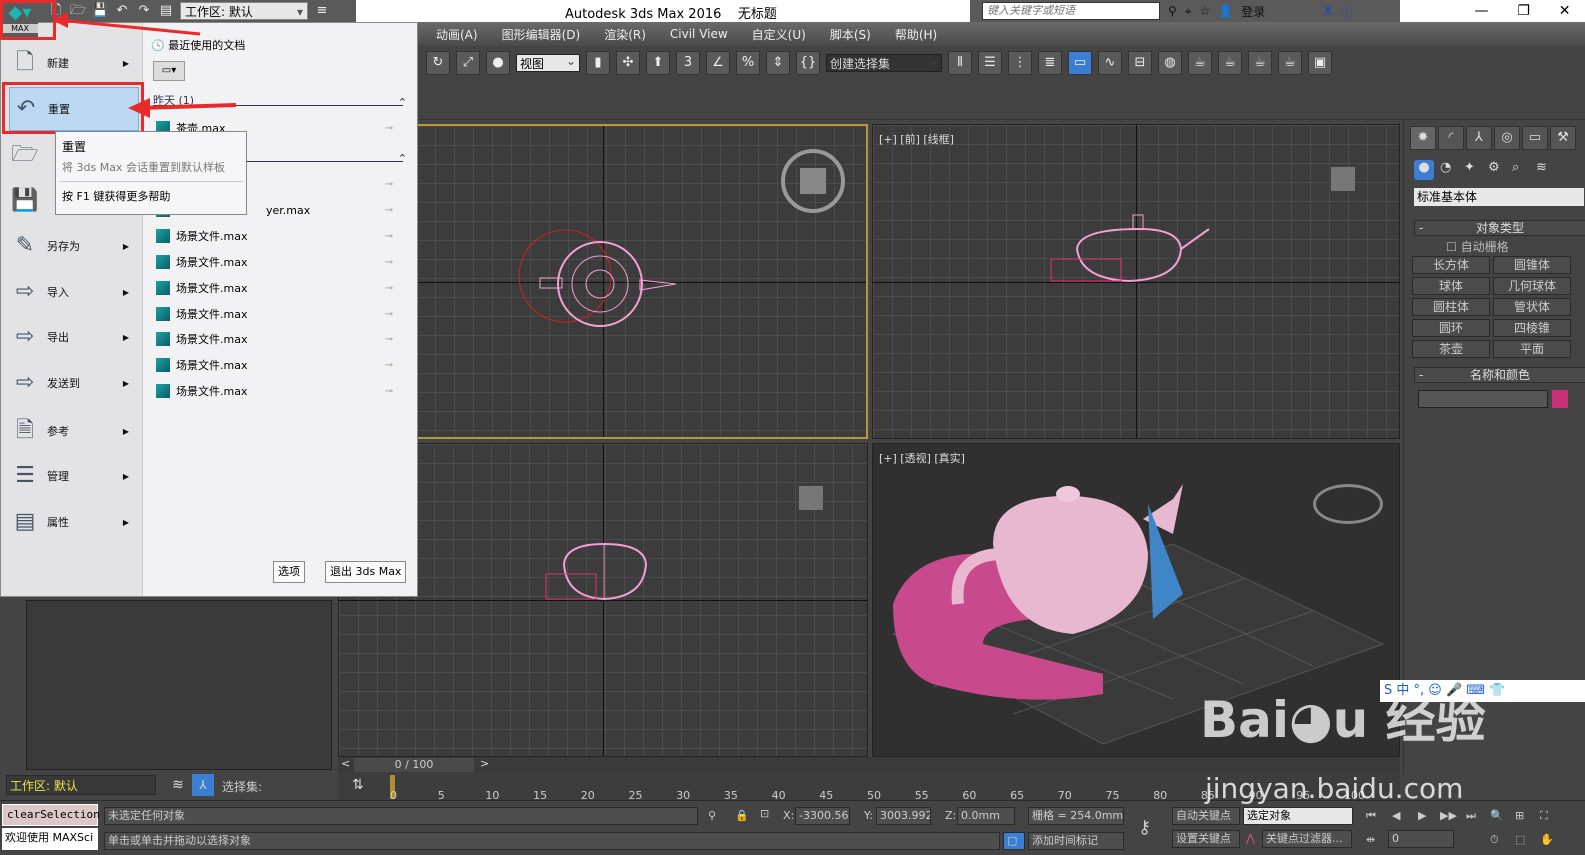 Image resolution: width=1585 pixels, height=855 pixels. What do you see at coordinates (438, 63) in the screenshot?
I see `rotate-icon: ↻` at bounding box center [438, 63].